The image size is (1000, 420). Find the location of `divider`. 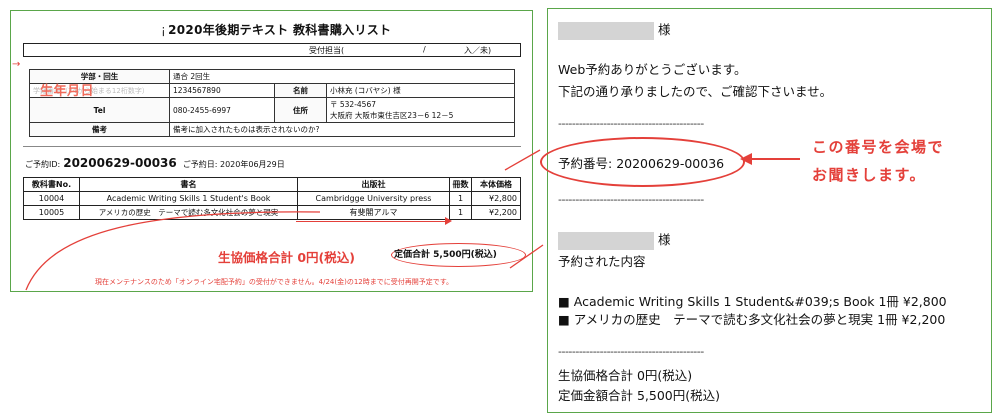

divider is located at coordinates (272, 146).